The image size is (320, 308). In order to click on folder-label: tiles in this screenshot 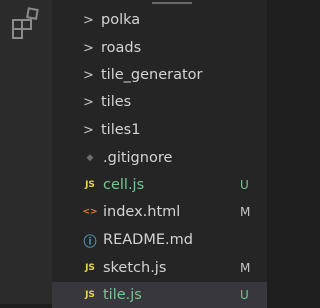, I will do `click(116, 102)`.